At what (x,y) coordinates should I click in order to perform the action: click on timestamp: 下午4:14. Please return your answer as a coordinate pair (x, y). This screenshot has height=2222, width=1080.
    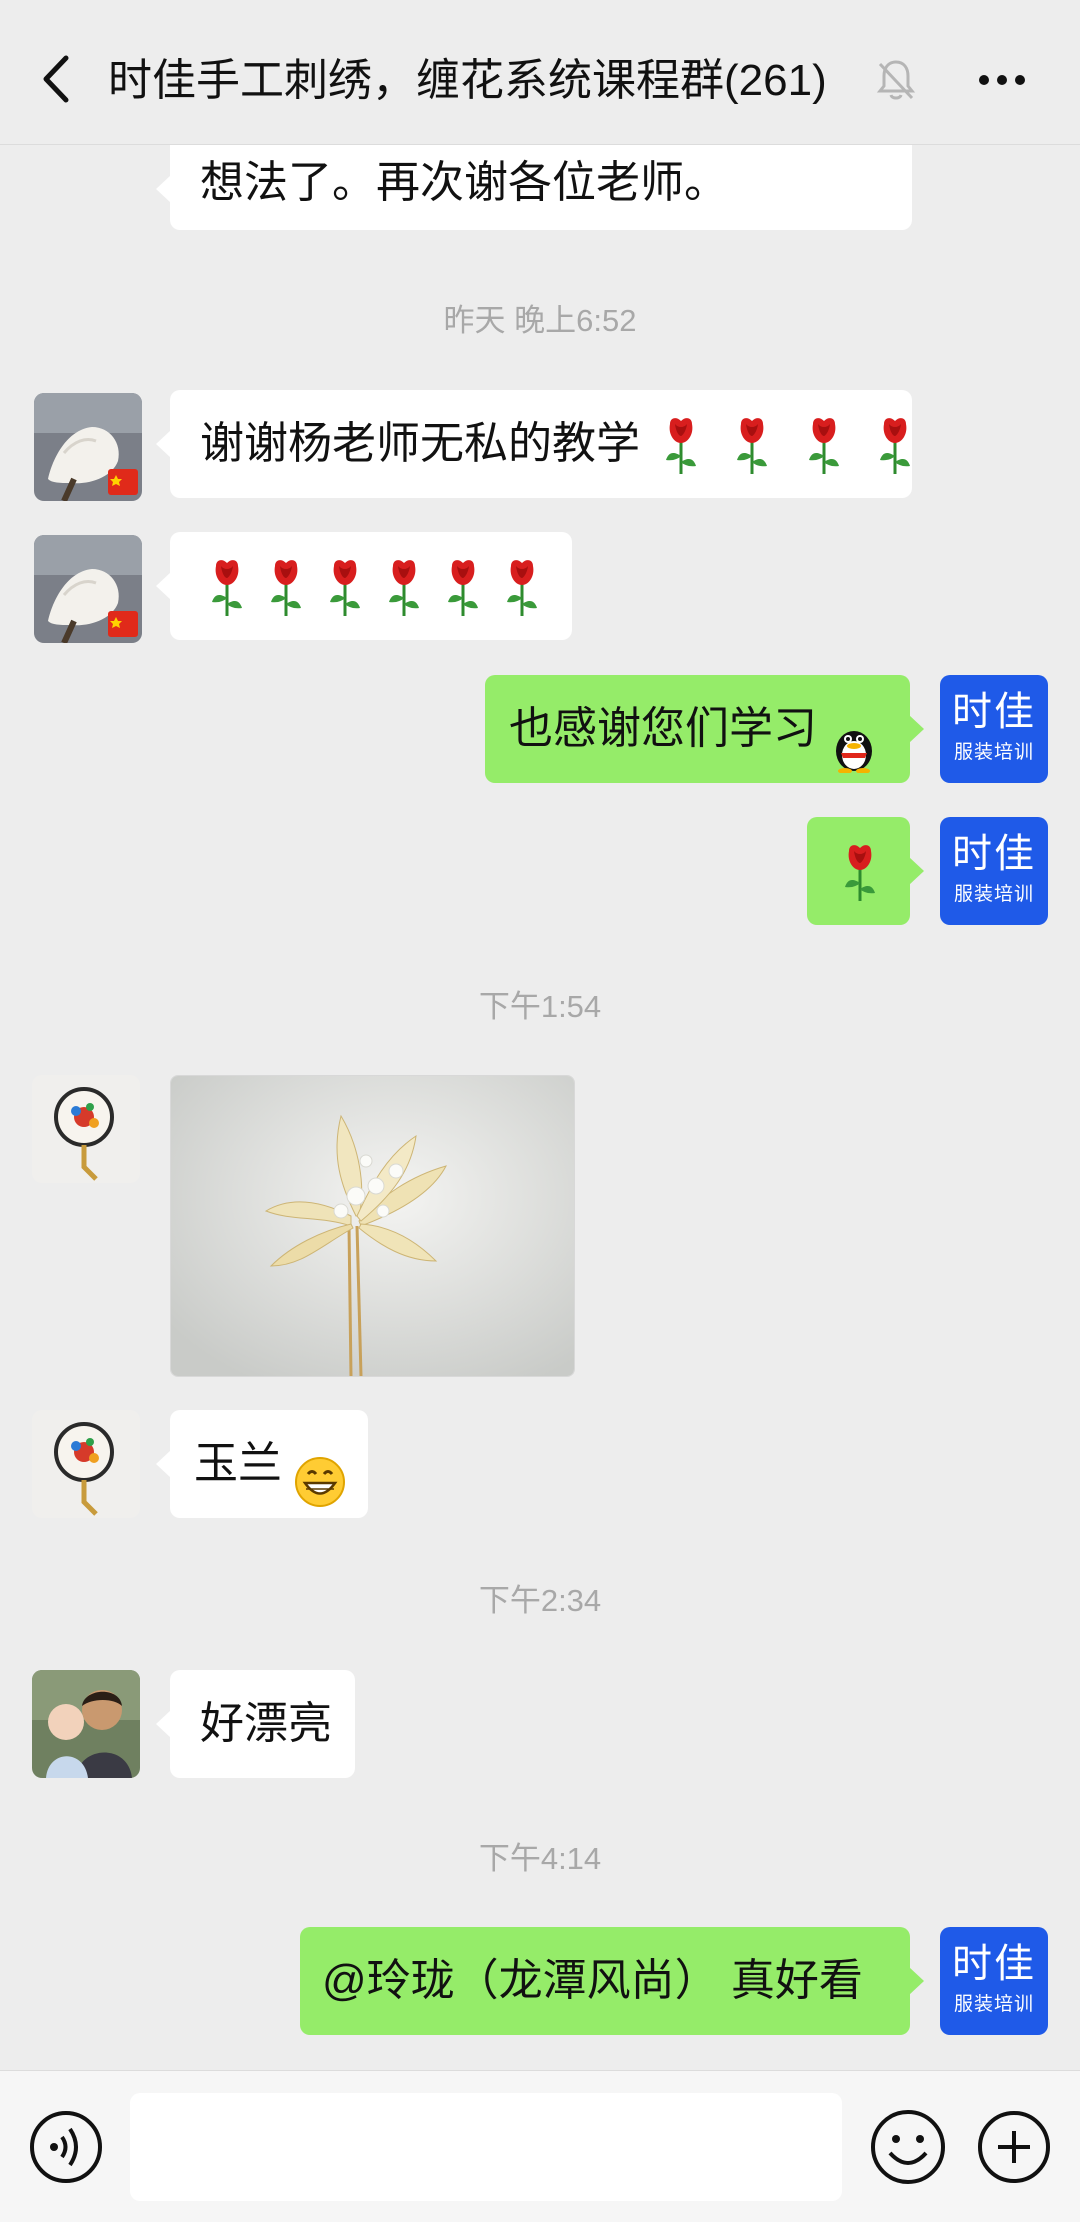
    Looking at the image, I should click on (540, 1858).